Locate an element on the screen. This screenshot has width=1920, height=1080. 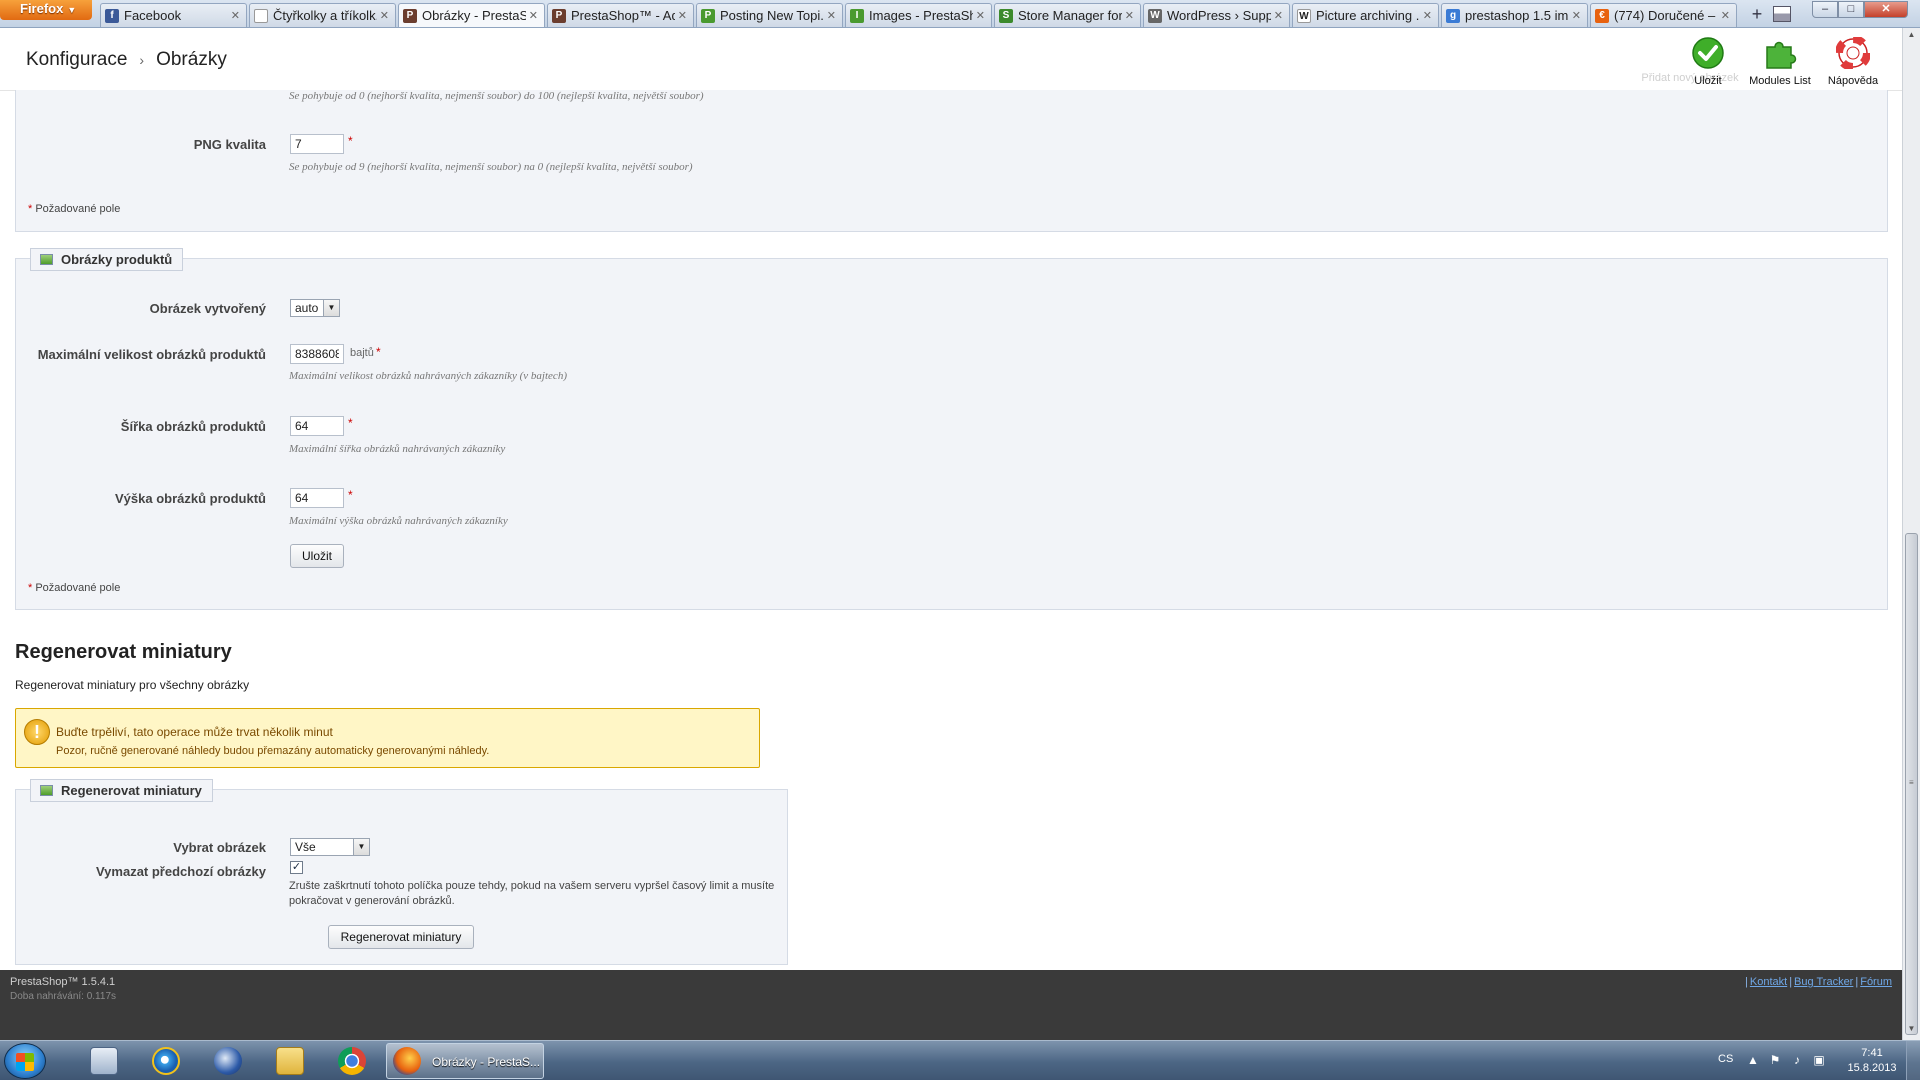
save-label: Uložit is located at coordinates (1708, 81).